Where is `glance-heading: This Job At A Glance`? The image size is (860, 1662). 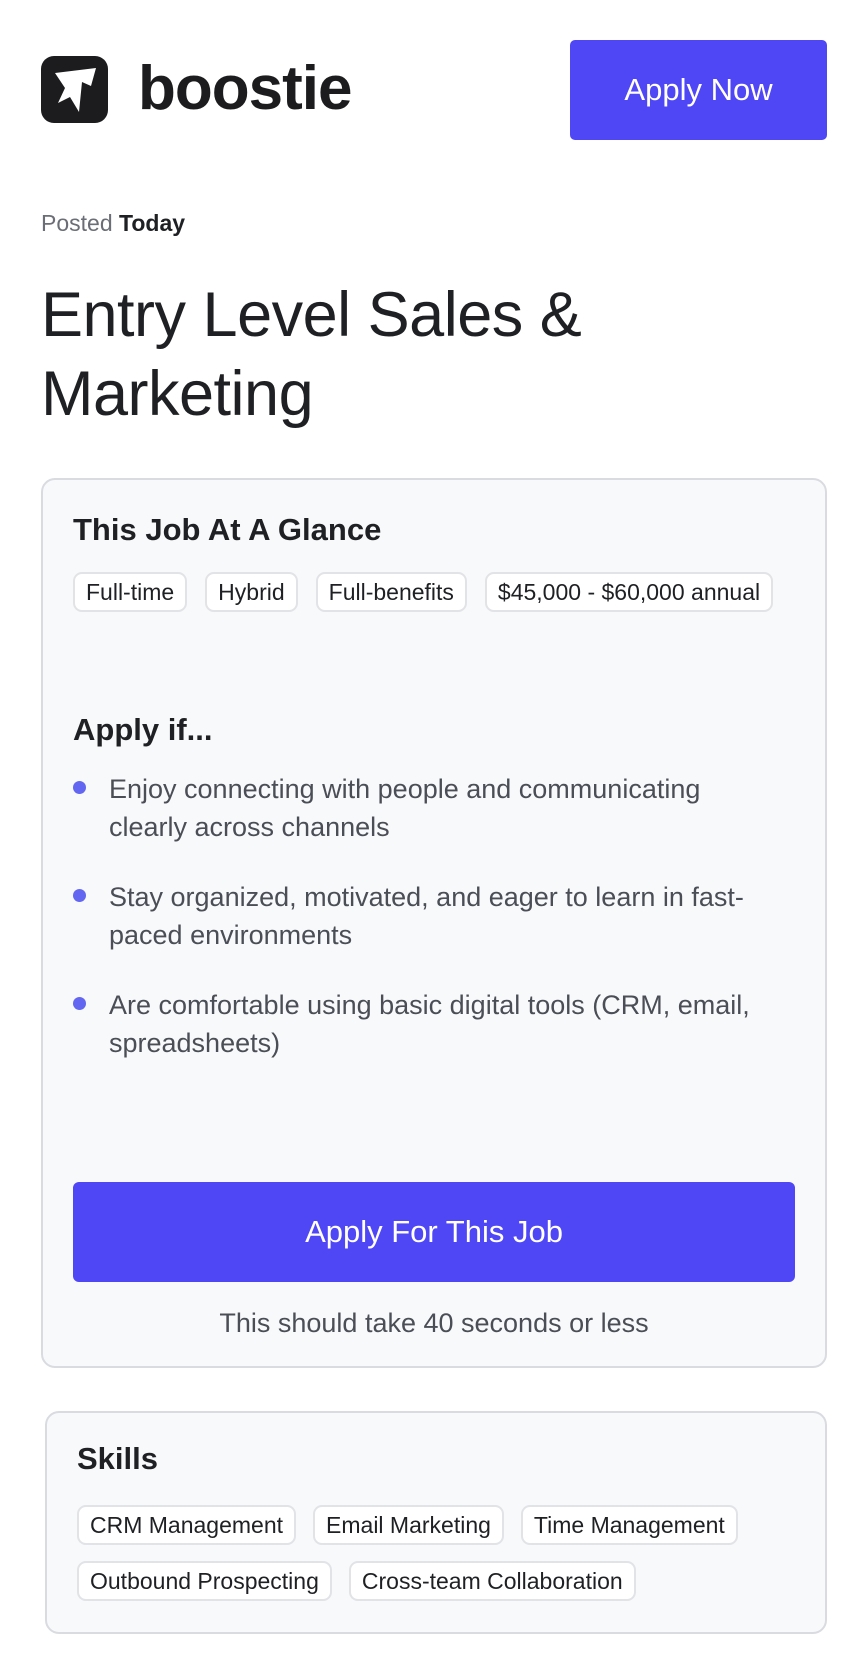 glance-heading: This Job At A Glance is located at coordinates (227, 529).